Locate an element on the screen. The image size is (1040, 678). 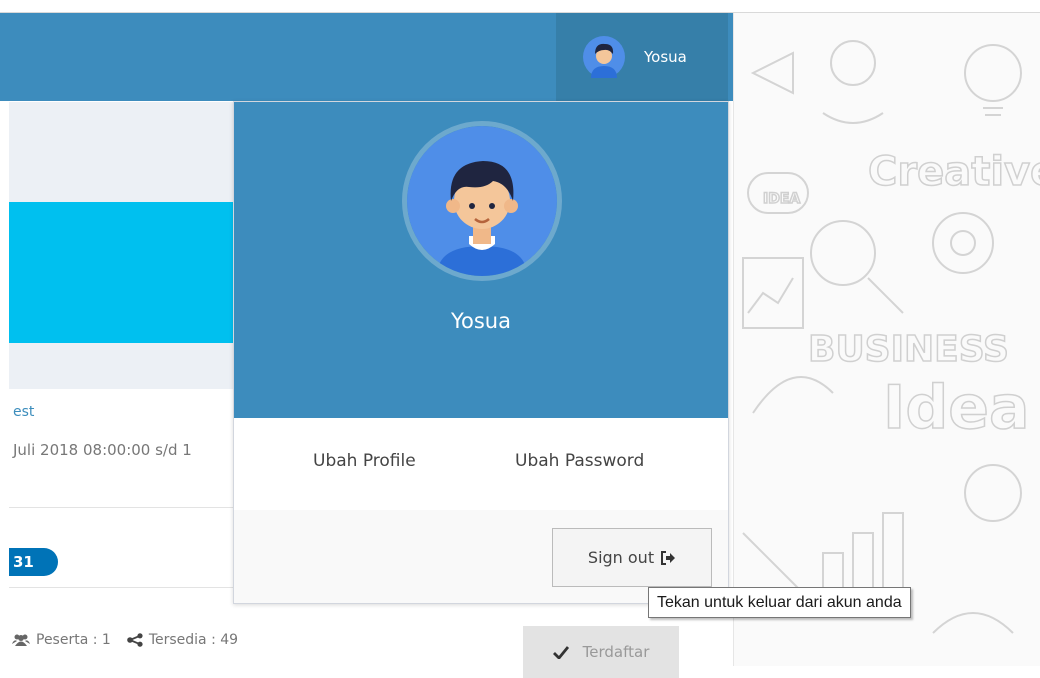
edit-profile-link: Ubah Profile is located at coordinates (364, 461).